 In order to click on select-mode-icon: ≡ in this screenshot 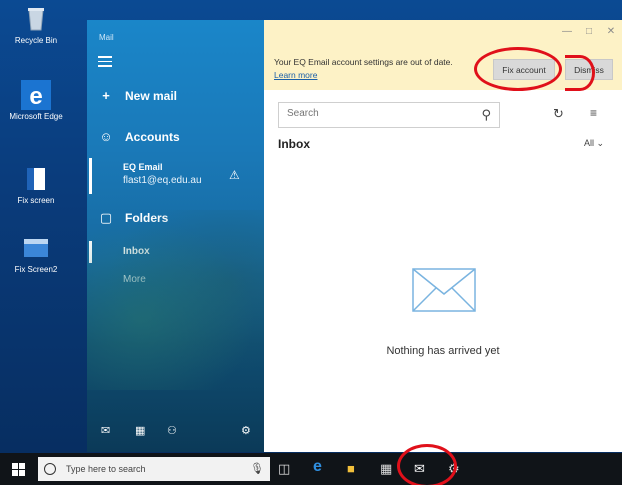, I will do `click(593, 113)`.